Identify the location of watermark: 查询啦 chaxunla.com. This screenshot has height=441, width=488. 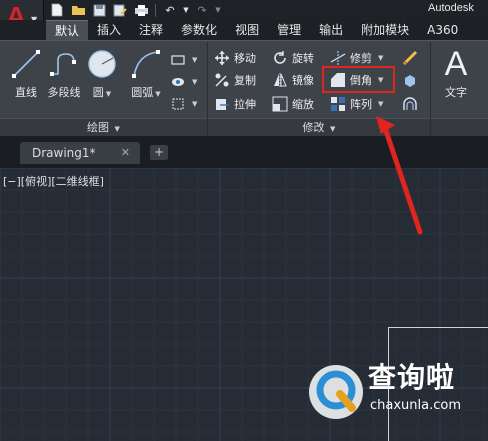
(395, 392).